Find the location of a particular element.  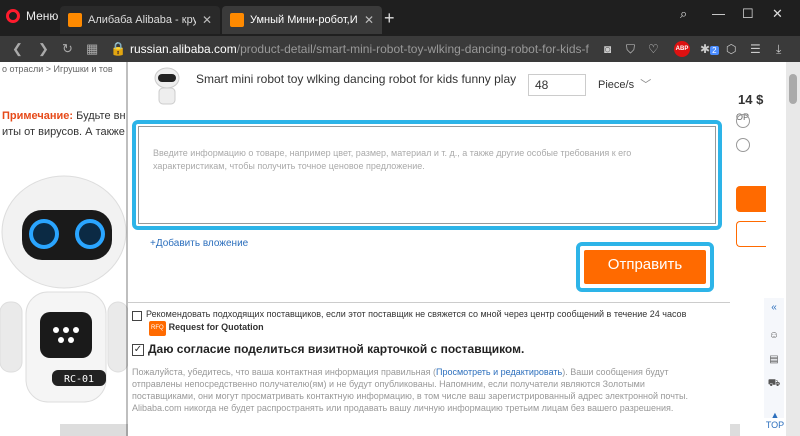

search-icon: ⌕ is located at coordinates (683, 14).